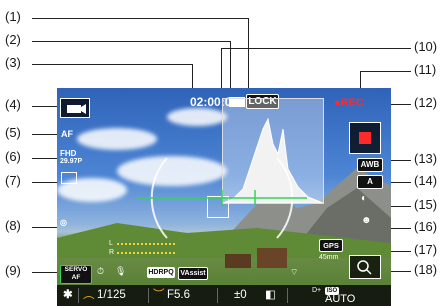  I want to click on electronic-level, so click(222, 198).